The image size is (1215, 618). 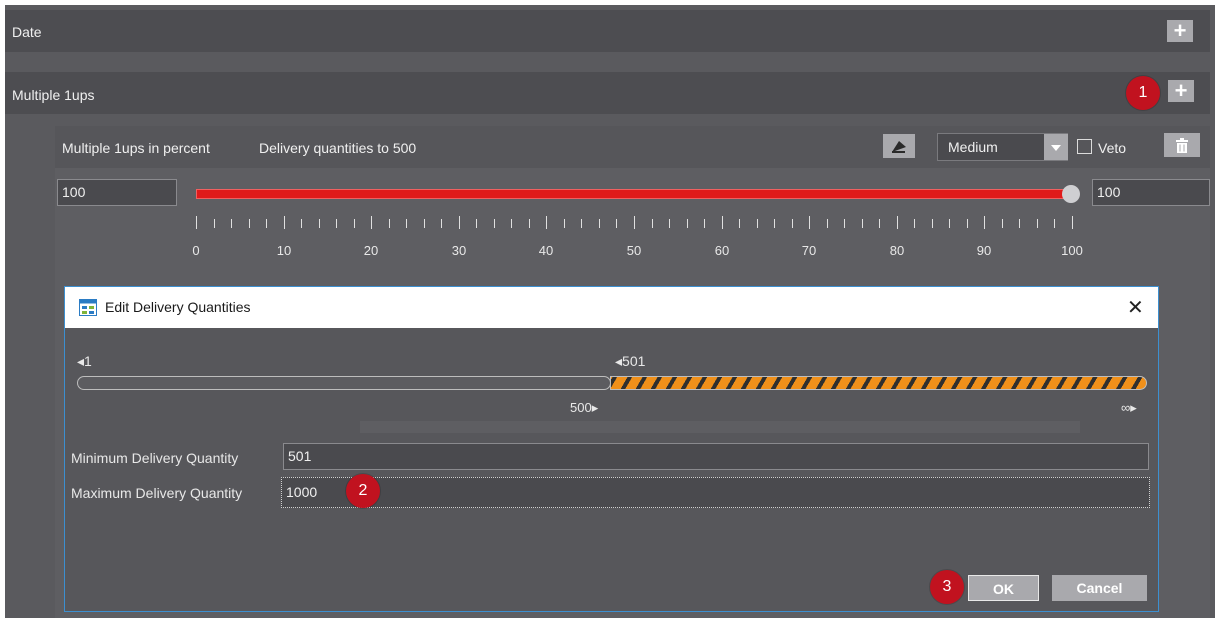 I want to click on delete-rule-button, so click(x=1182, y=145).